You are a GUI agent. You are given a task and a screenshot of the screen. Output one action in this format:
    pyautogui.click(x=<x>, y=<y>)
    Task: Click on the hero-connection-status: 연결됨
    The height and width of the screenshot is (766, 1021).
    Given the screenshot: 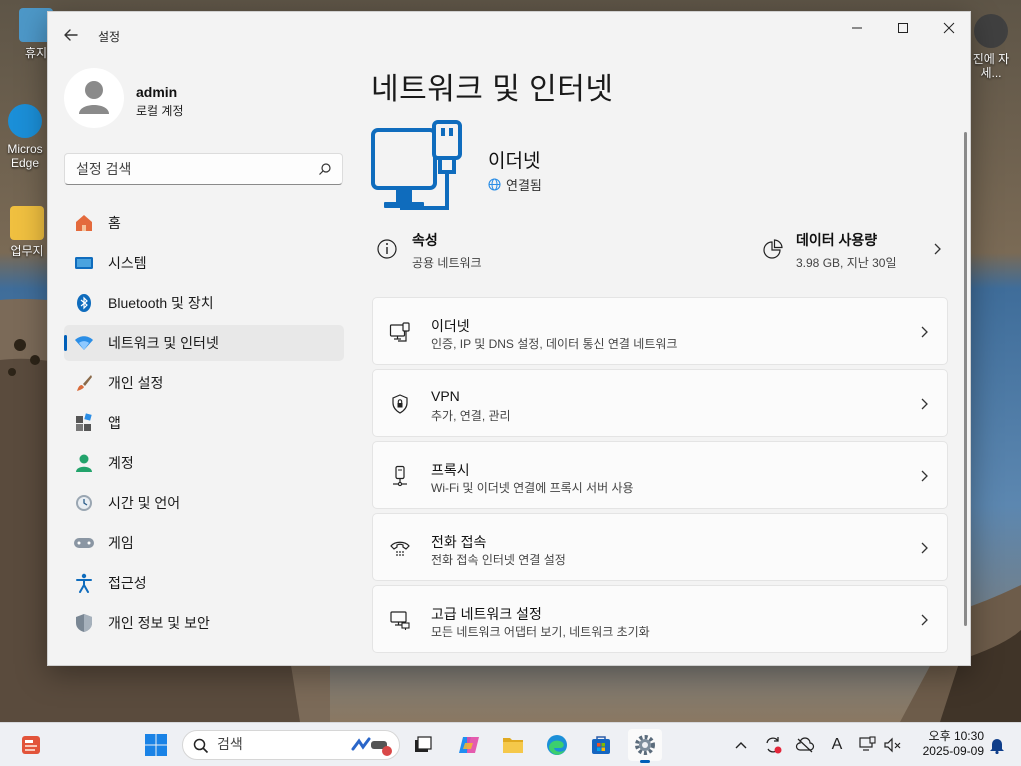 What is the action you would take?
    pyautogui.click(x=515, y=184)
    